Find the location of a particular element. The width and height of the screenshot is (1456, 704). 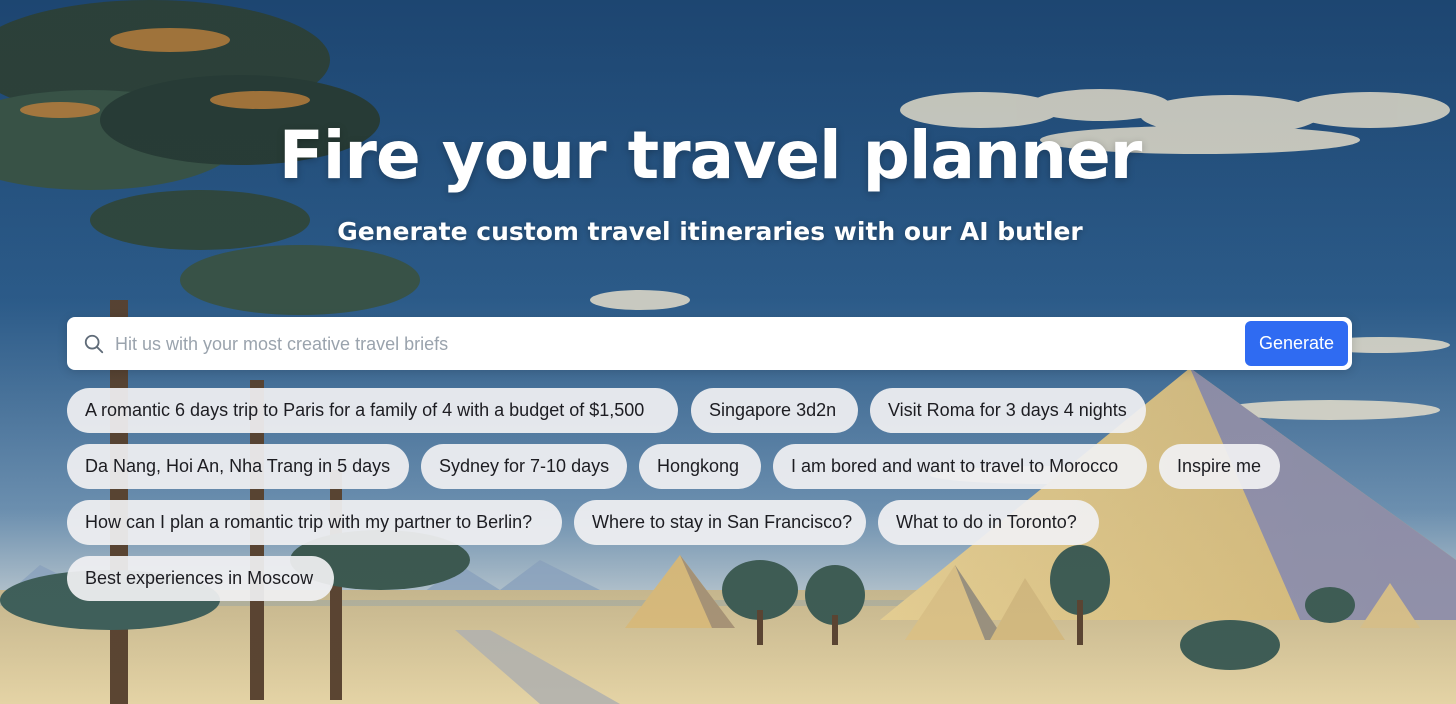

suggestion-chip-toronto: What to do in Toronto? is located at coordinates (988, 522).